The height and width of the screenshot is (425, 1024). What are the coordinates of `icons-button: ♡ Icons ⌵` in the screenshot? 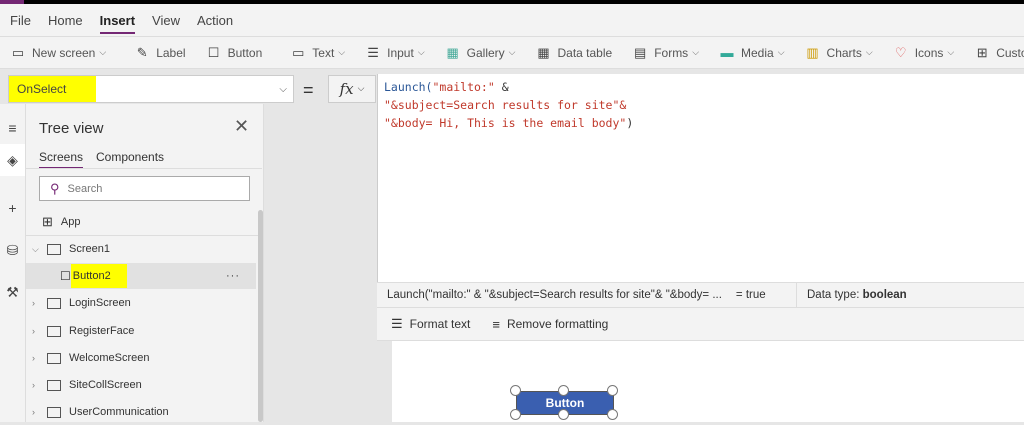 It's located at (923, 52).